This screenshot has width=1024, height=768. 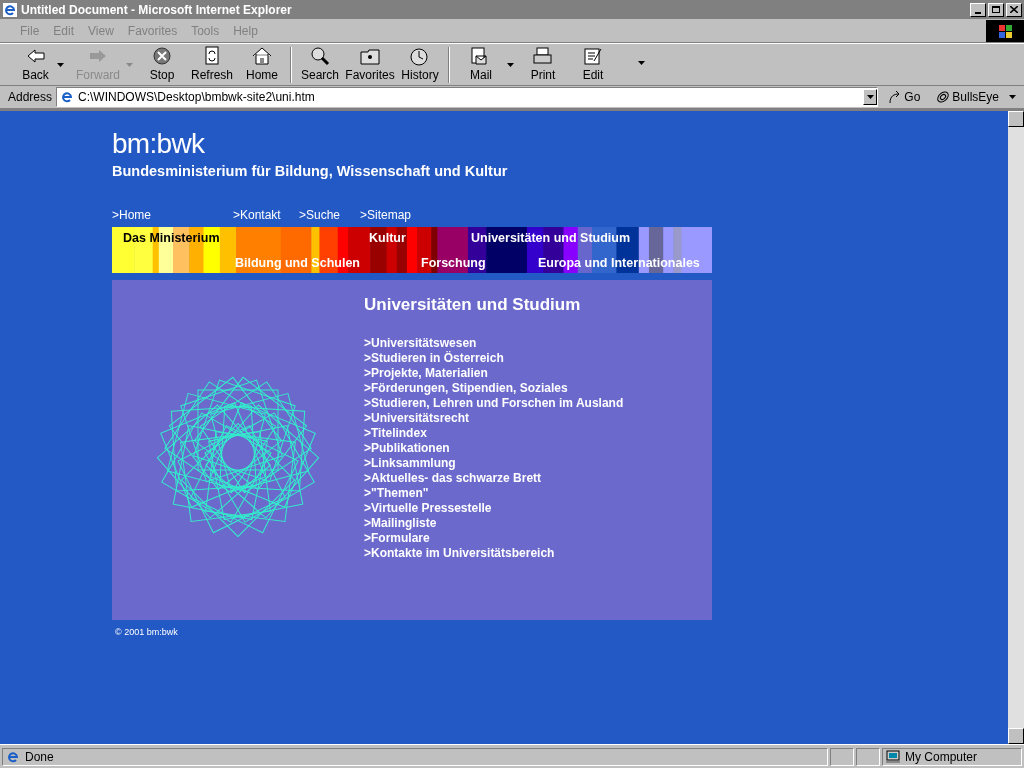 What do you see at coordinates (310, 171) in the screenshot?
I see `site-subtitle: Bundesministerium für Bildung, Wissenschaft und Kultur` at bounding box center [310, 171].